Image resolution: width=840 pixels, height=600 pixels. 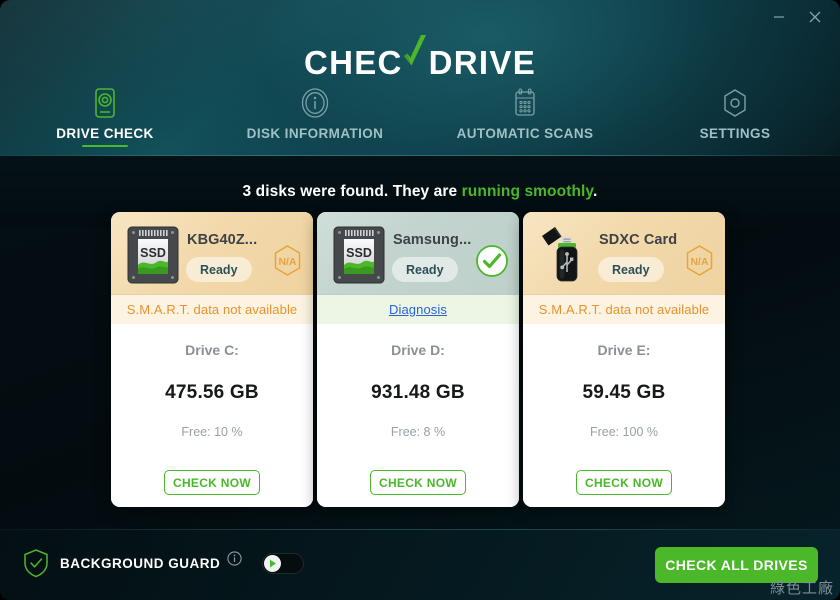 What do you see at coordinates (315, 103) in the screenshot?
I see `info-circle-icon` at bounding box center [315, 103].